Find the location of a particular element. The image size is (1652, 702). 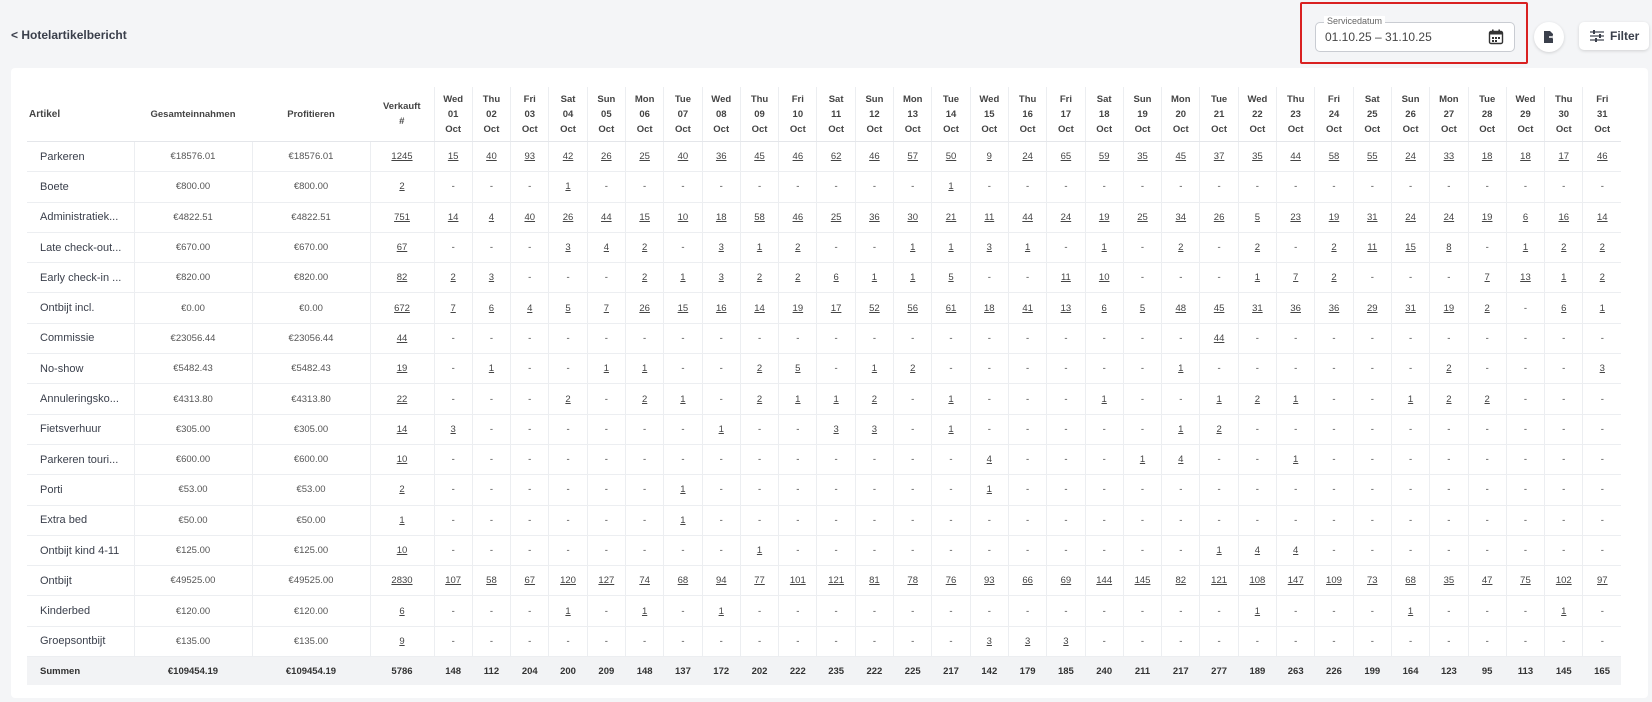

day-count-cell-value: 33 is located at coordinates (1449, 156).